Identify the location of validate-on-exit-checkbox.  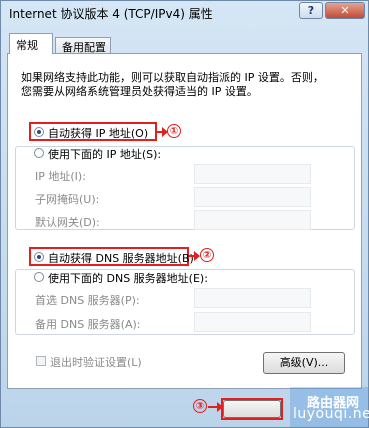
(41, 361).